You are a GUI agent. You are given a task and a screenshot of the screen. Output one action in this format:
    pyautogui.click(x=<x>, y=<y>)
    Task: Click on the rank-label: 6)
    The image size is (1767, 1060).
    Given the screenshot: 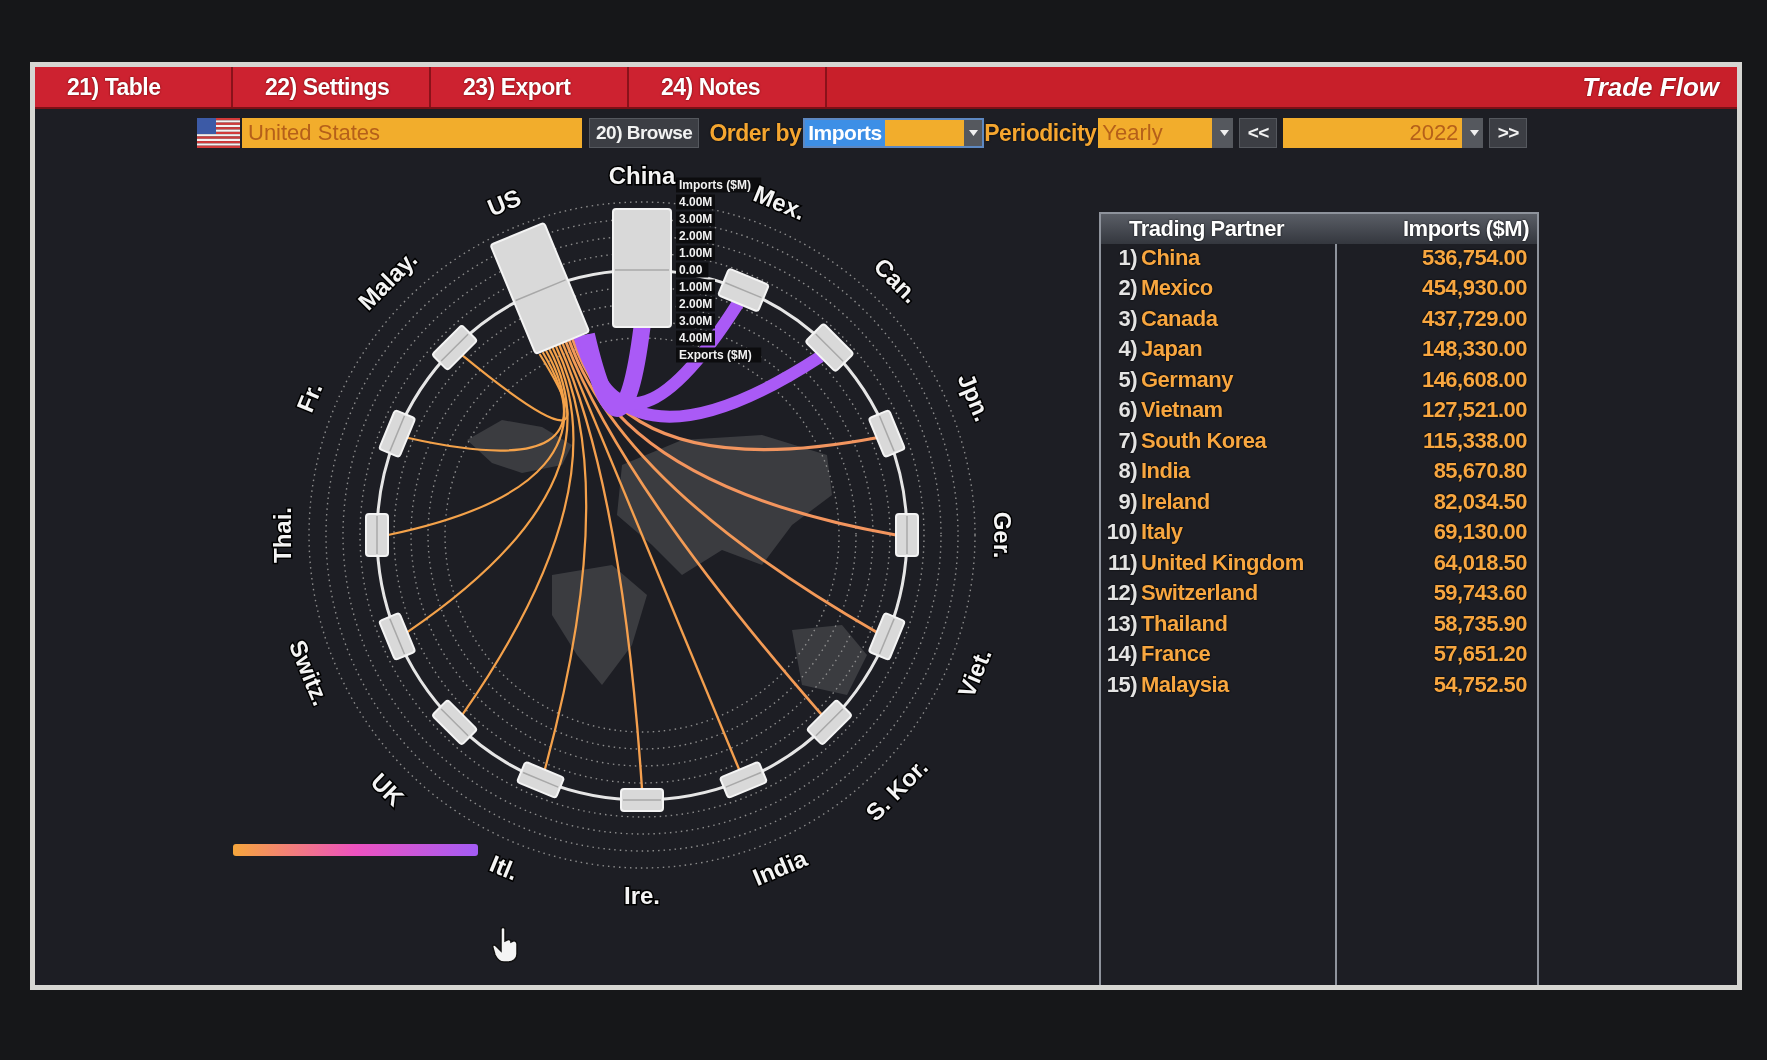 What is the action you would take?
    pyautogui.click(x=1127, y=410)
    